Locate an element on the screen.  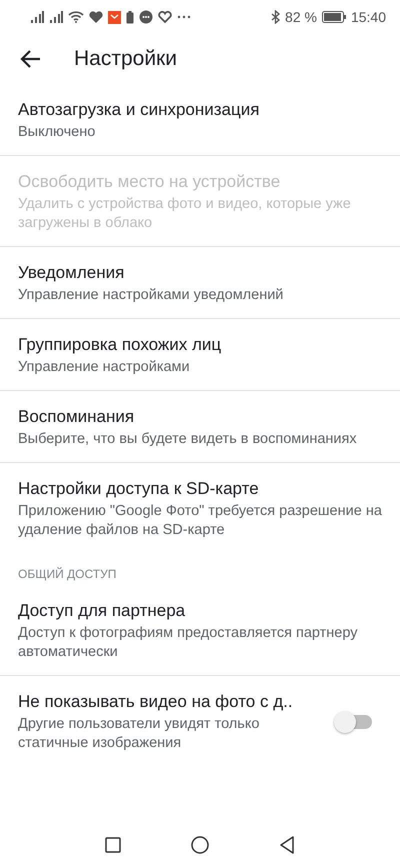
item-description: Управление настройками уведомлений is located at coordinates (151, 295).